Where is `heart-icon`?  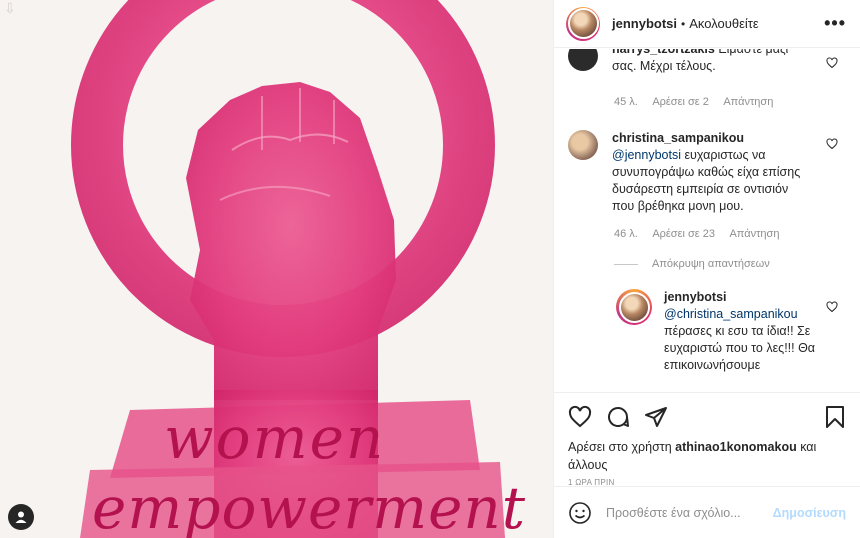
heart-icon is located at coordinates (580, 417).